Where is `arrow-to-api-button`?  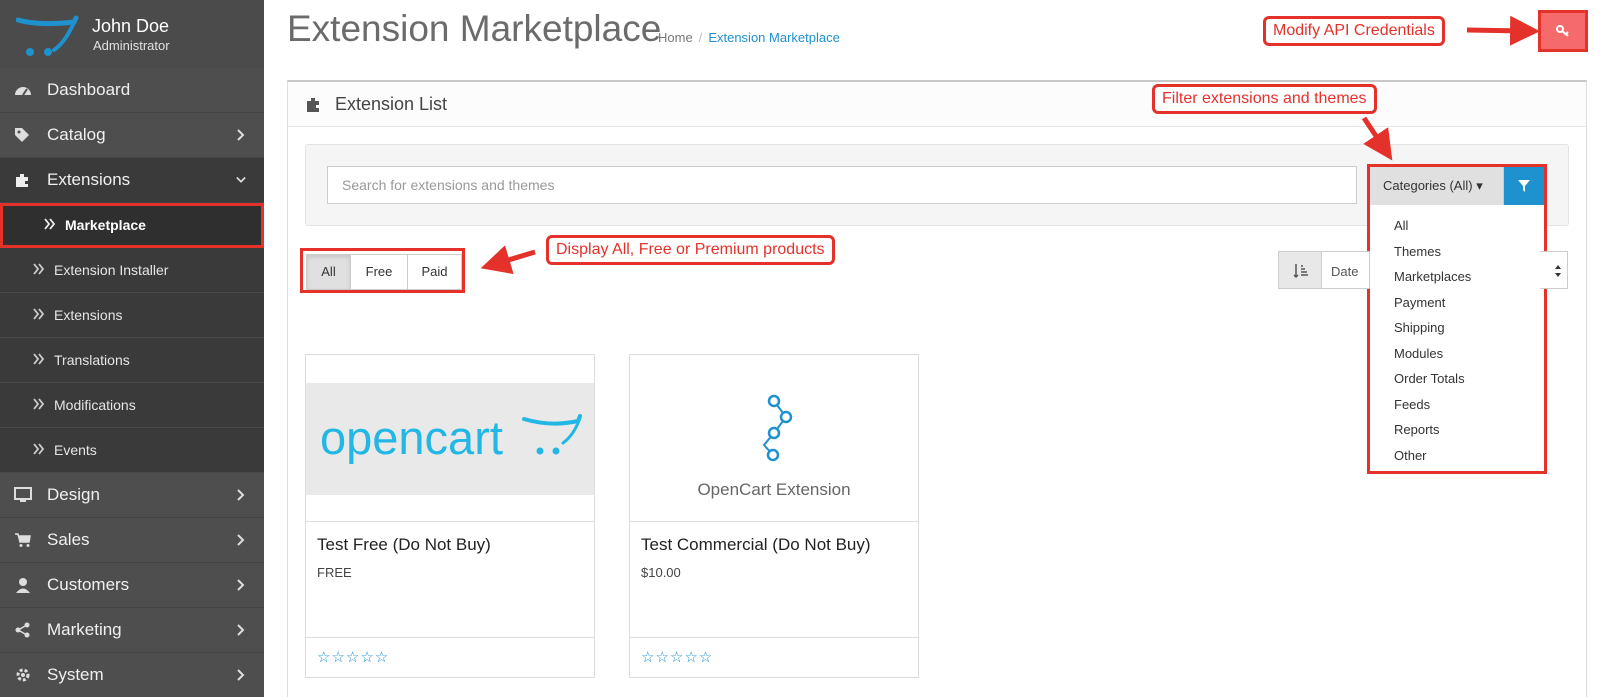 arrow-to-api-button is located at coordinates (1503, 30).